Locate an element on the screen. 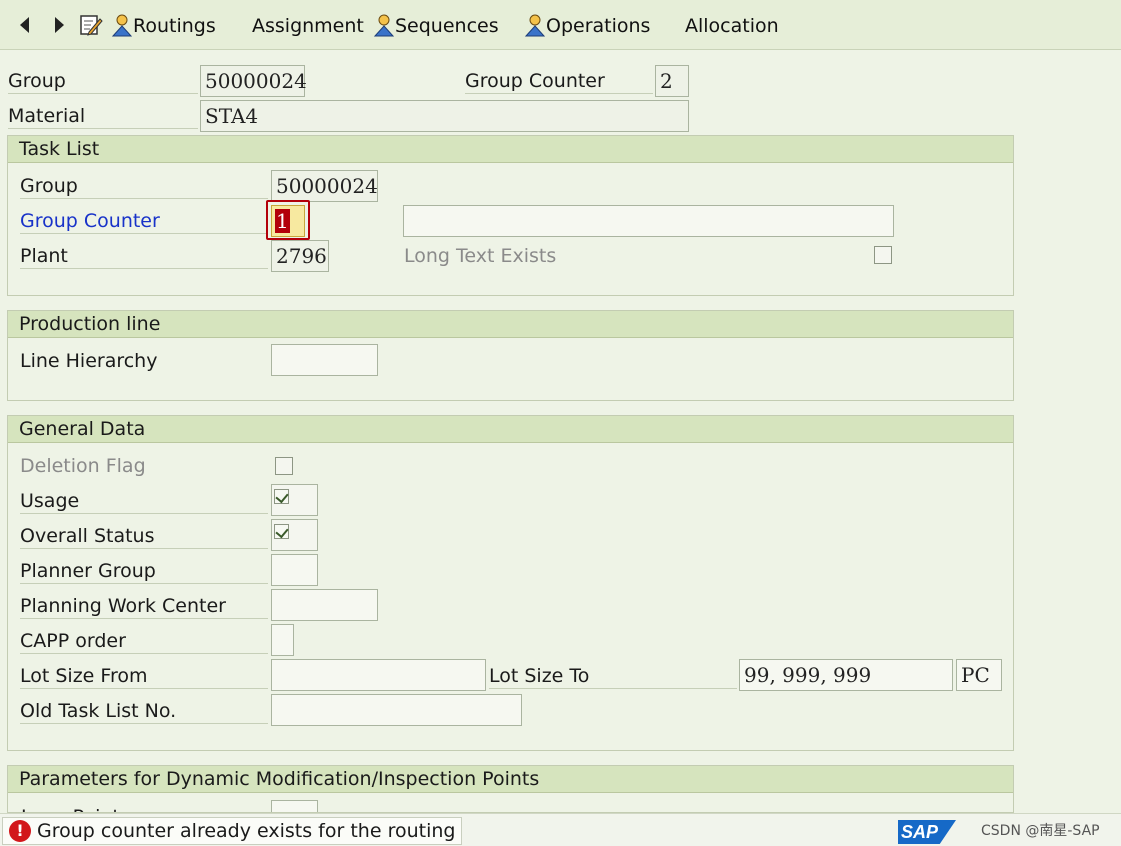 This screenshot has height=846, width=1121. overall-status-field is located at coordinates (294, 535).